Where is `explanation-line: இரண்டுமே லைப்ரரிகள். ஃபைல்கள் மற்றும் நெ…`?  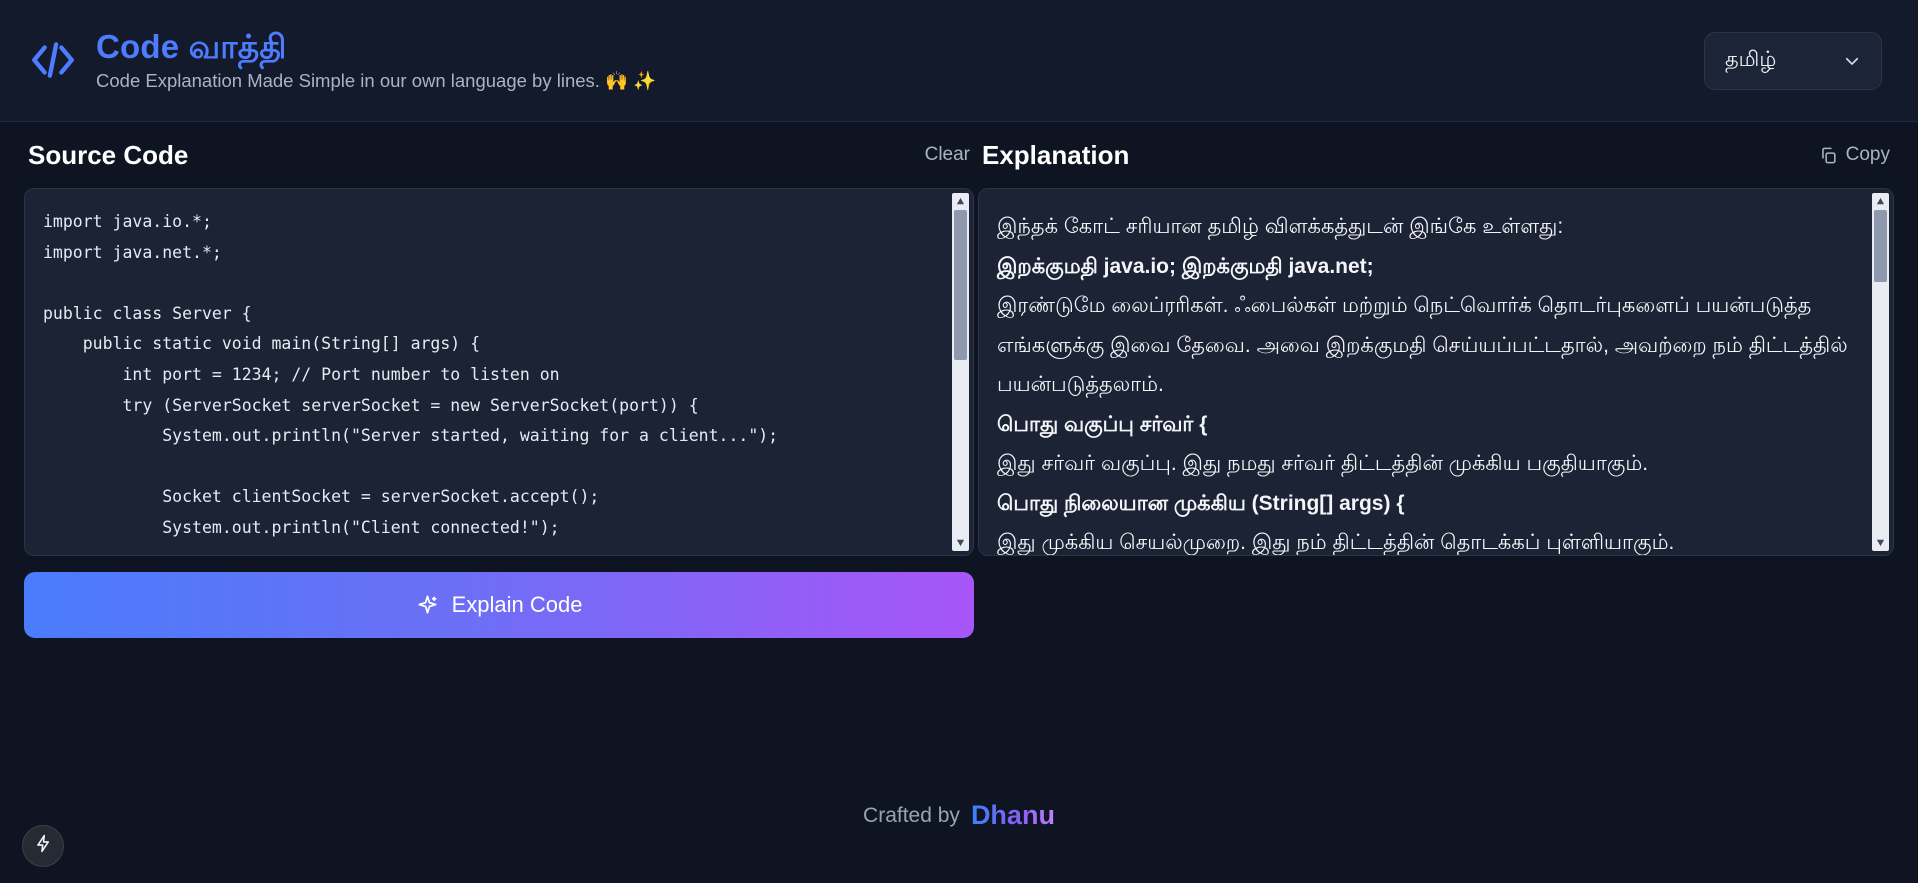 explanation-line: இரண்டுமே லைப்ரரிகள். ஃபைல்கள் மற்றும் நெ… is located at coordinates (1422, 345).